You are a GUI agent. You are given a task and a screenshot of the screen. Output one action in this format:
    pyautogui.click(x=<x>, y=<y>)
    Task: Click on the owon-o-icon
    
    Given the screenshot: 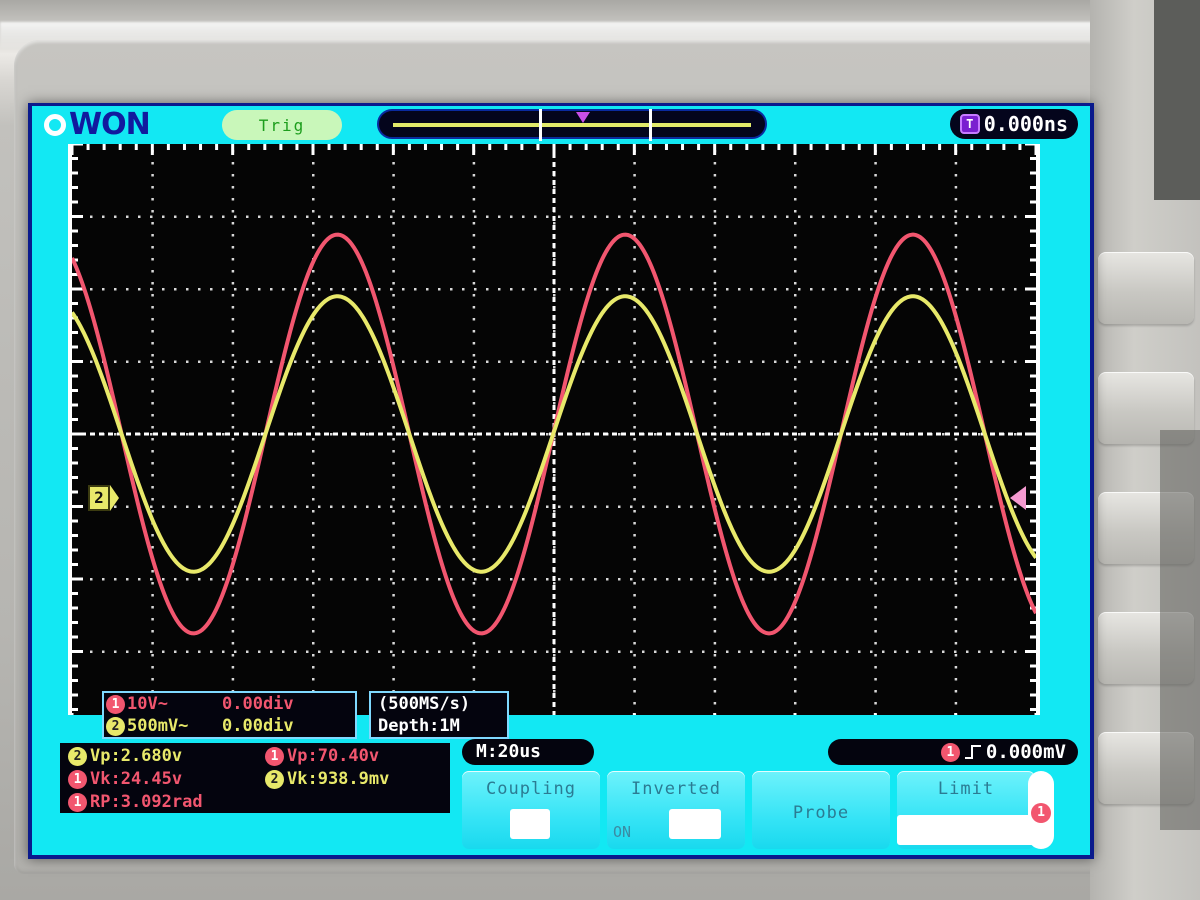 What is the action you would take?
    pyautogui.click(x=55, y=125)
    